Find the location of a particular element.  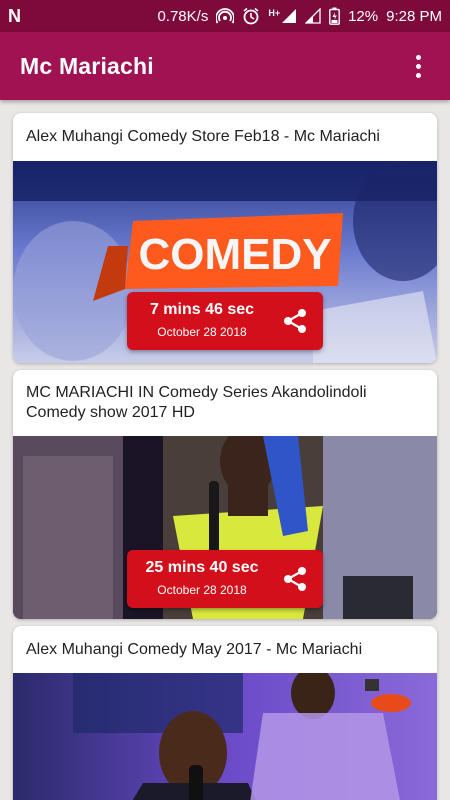

clock-time: 9:28 PM is located at coordinates (414, 16).